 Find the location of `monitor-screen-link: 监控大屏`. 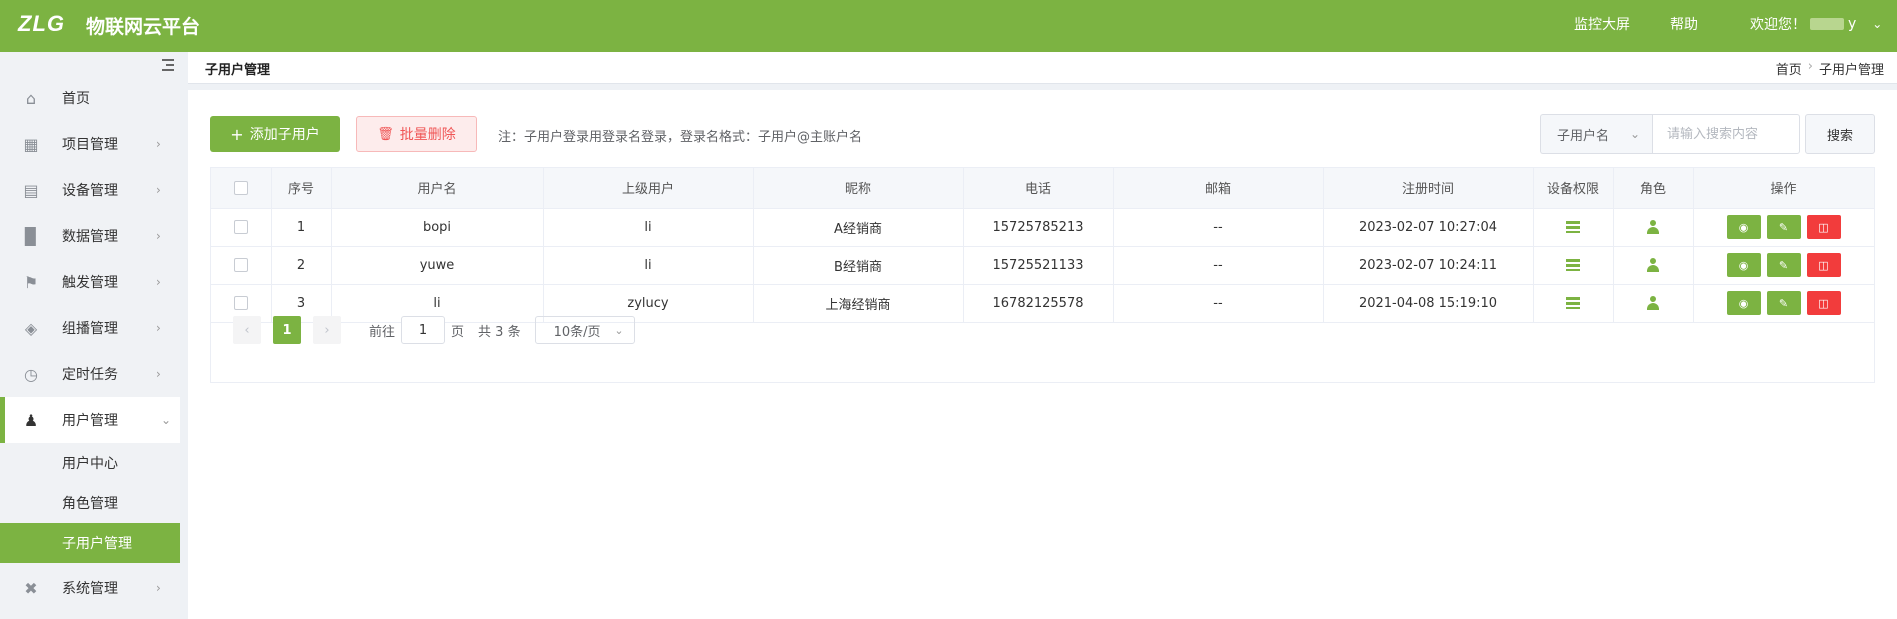

monitor-screen-link: 监控大屏 is located at coordinates (1602, 24).